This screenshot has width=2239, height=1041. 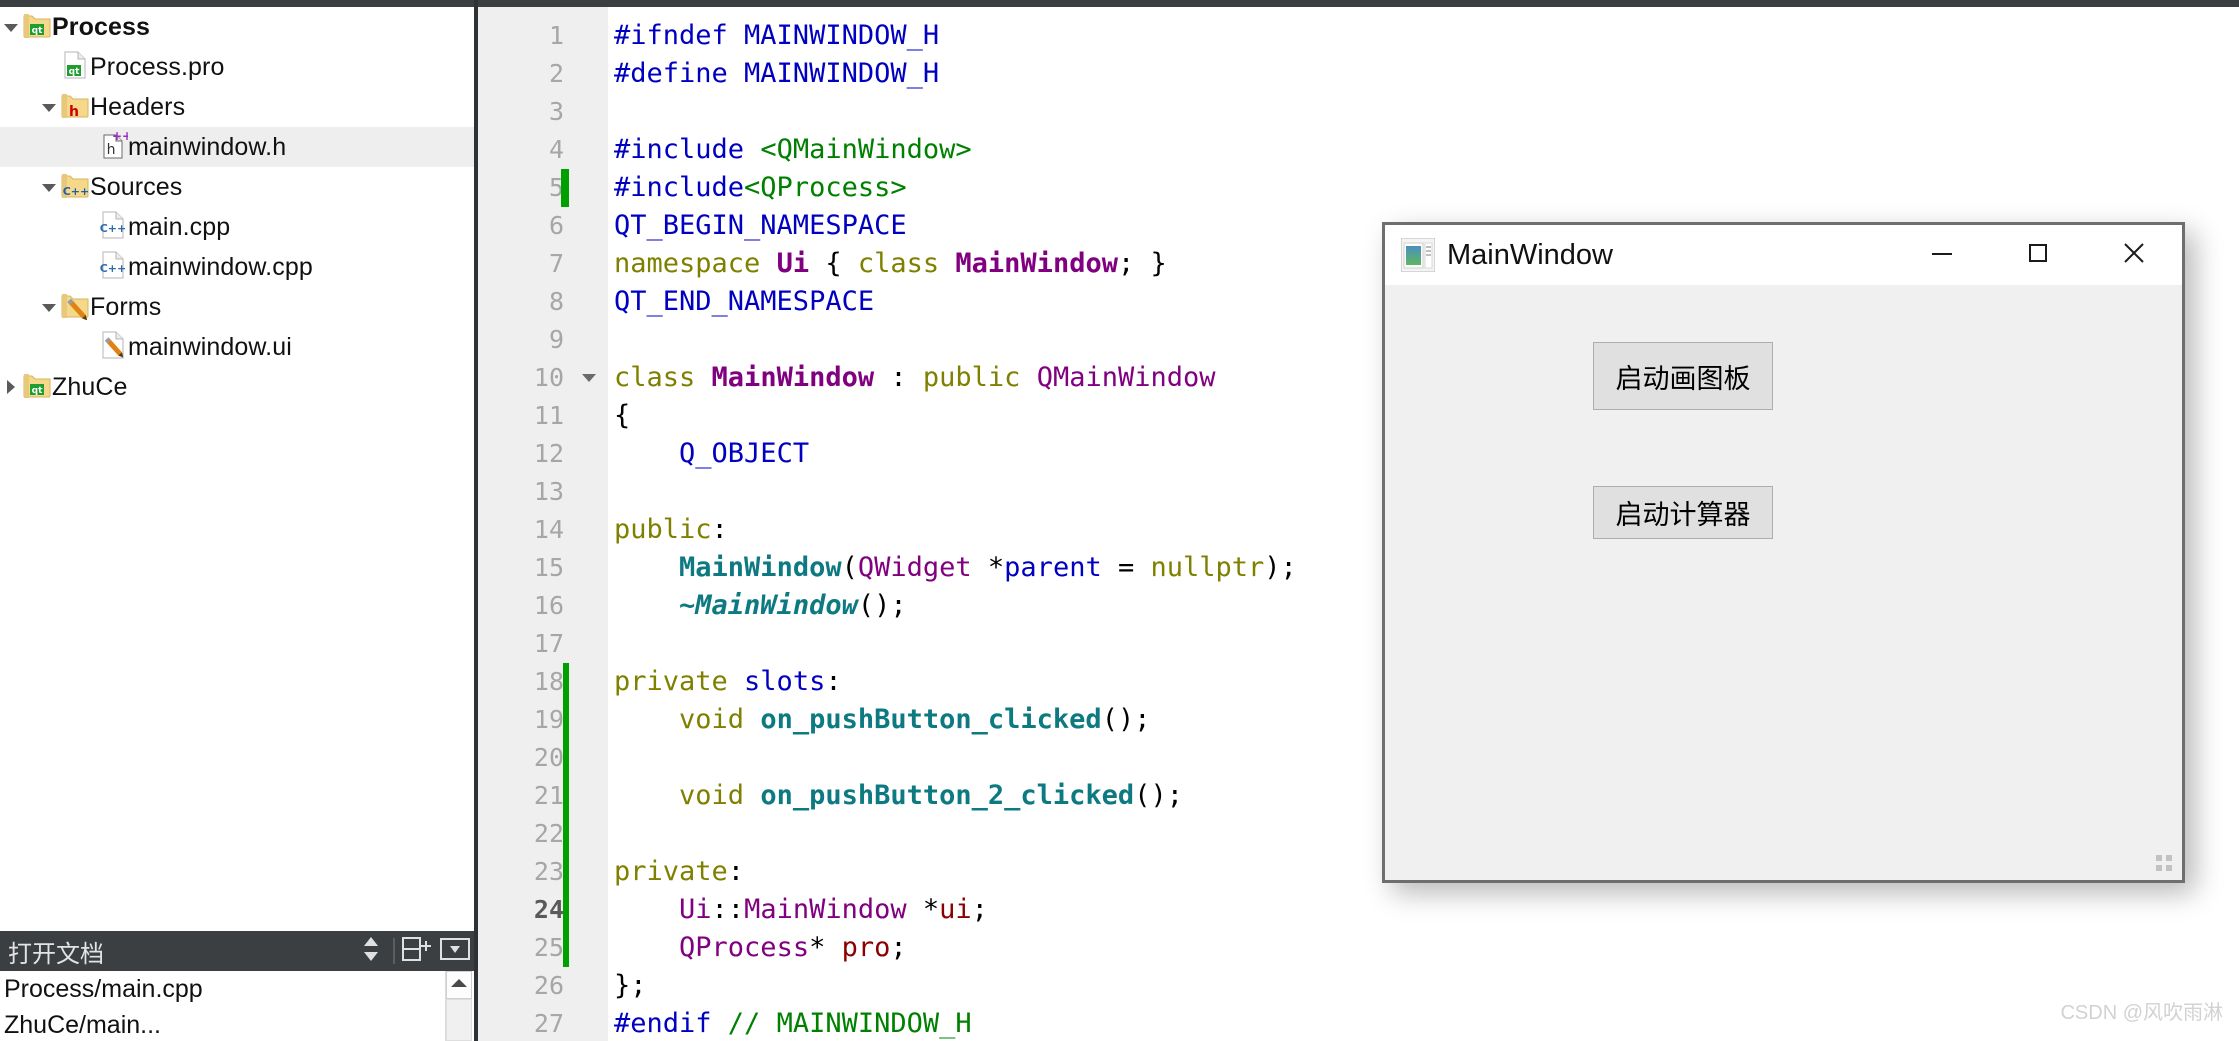 What do you see at coordinates (728, 909) in the screenshot?
I see `code-token: ::` at bounding box center [728, 909].